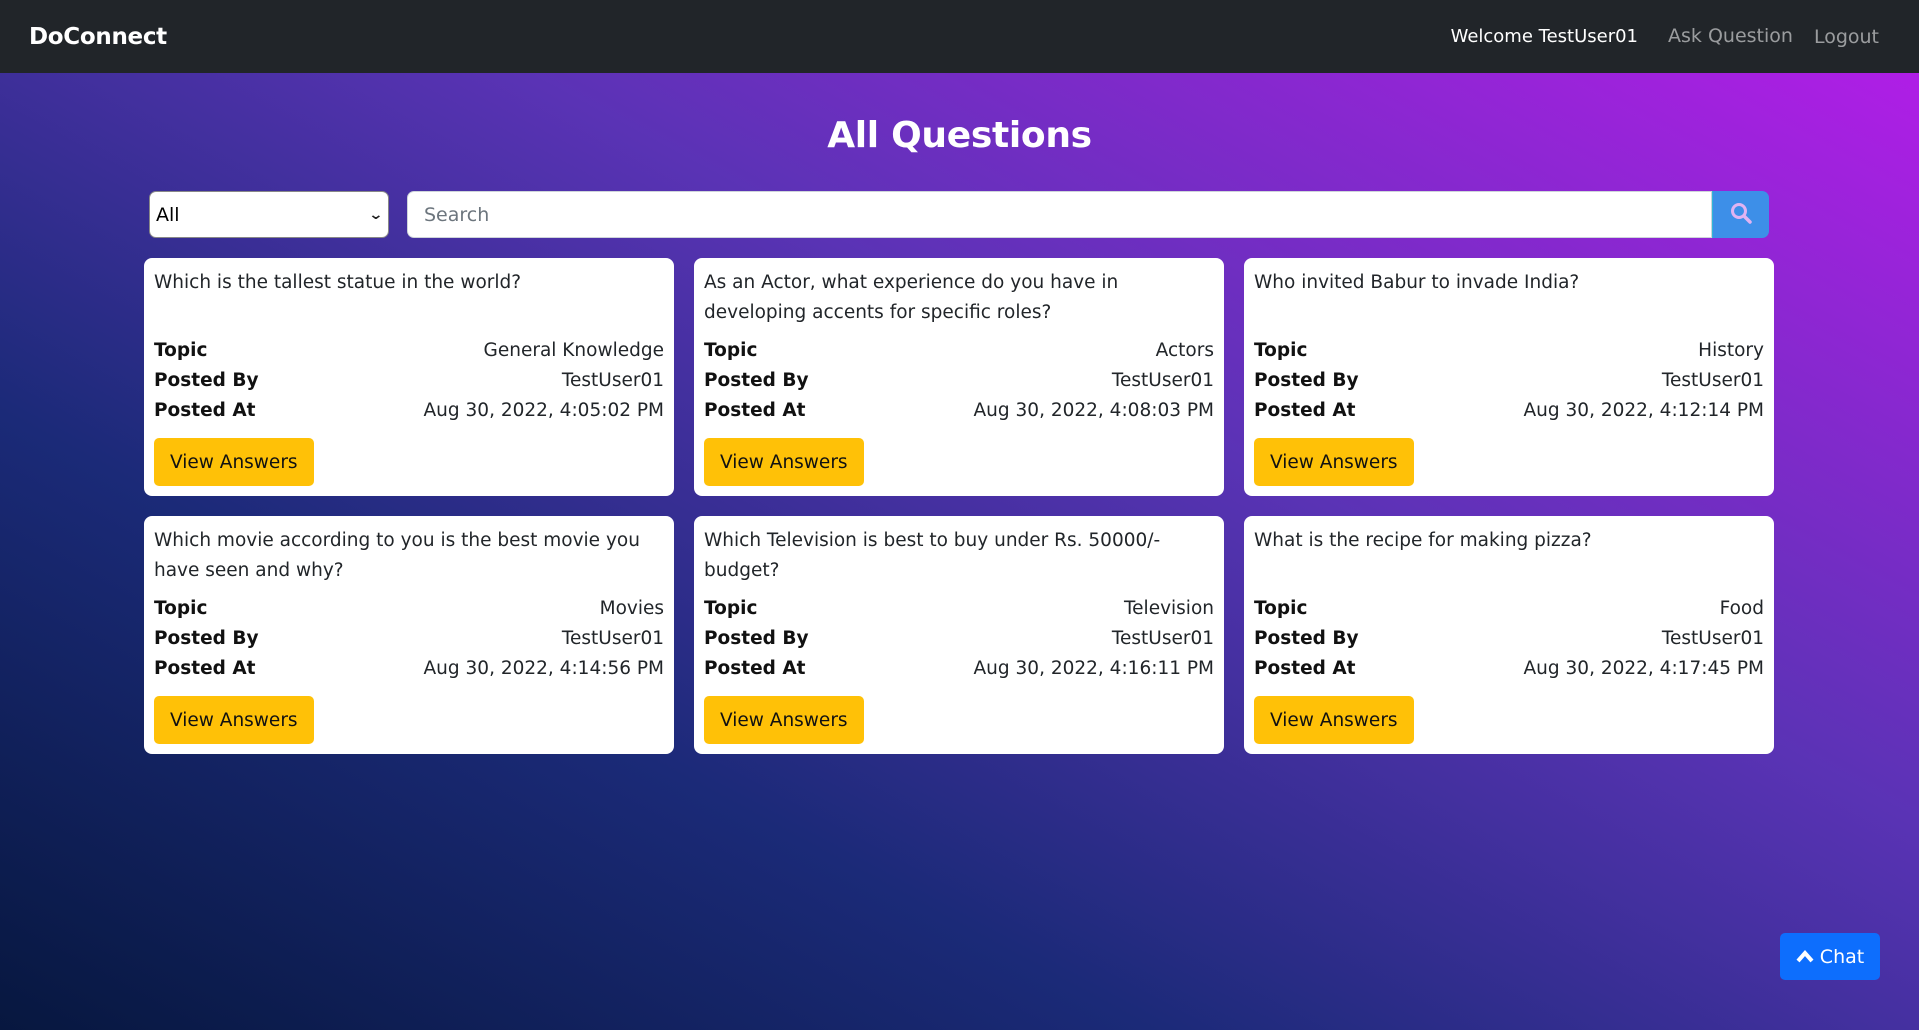 The height and width of the screenshot is (1030, 1919). Describe the element at coordinates (1093, 668) in the screenshot. I see `posted-at-value: Aug 30, 2022, 4:16:11 PM` at that location.